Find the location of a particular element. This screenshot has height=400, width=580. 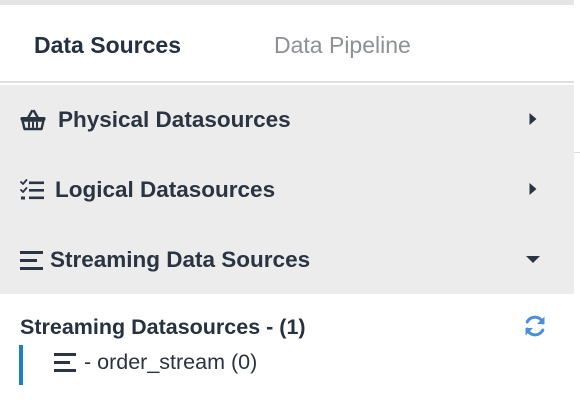

group-title: Streaming Datasources - (1) is located at coordinates (163, 327).